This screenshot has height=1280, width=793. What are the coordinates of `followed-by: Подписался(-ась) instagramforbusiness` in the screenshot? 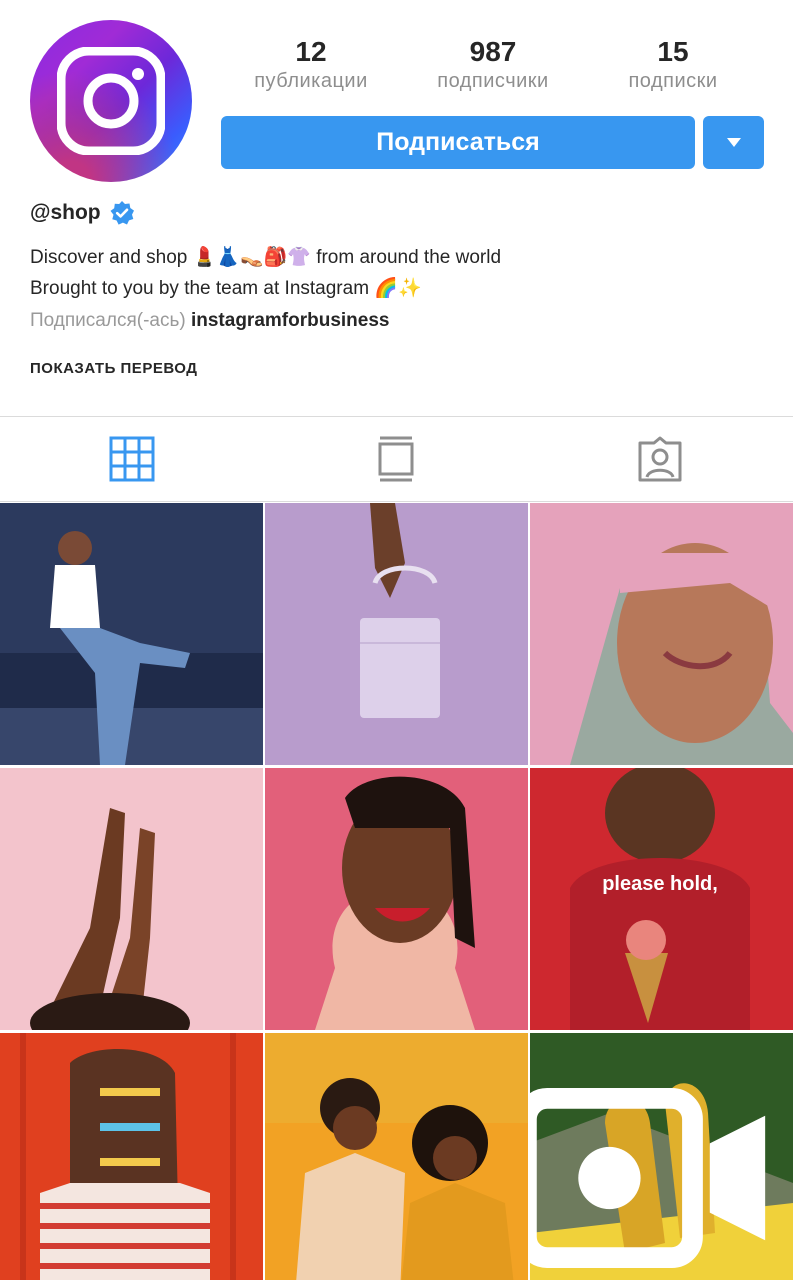 It's located at (209, 321).